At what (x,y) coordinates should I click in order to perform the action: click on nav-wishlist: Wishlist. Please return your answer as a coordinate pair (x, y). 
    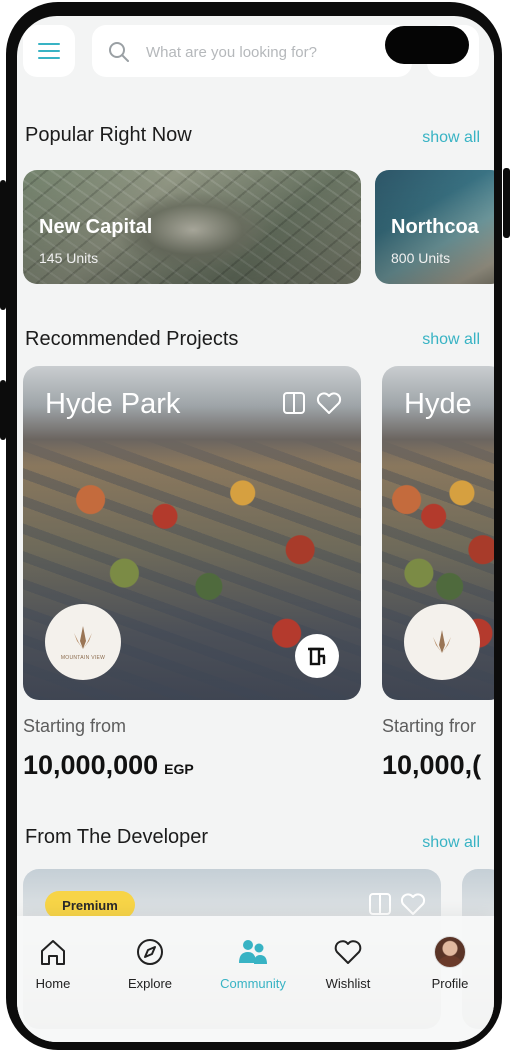
    Looking at the image, I should click on (348, 963).